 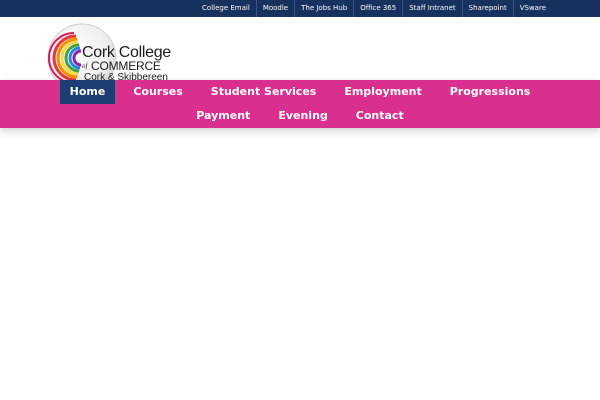 I want to click on link-moodle: Moodle, so click(x=274, y=8).